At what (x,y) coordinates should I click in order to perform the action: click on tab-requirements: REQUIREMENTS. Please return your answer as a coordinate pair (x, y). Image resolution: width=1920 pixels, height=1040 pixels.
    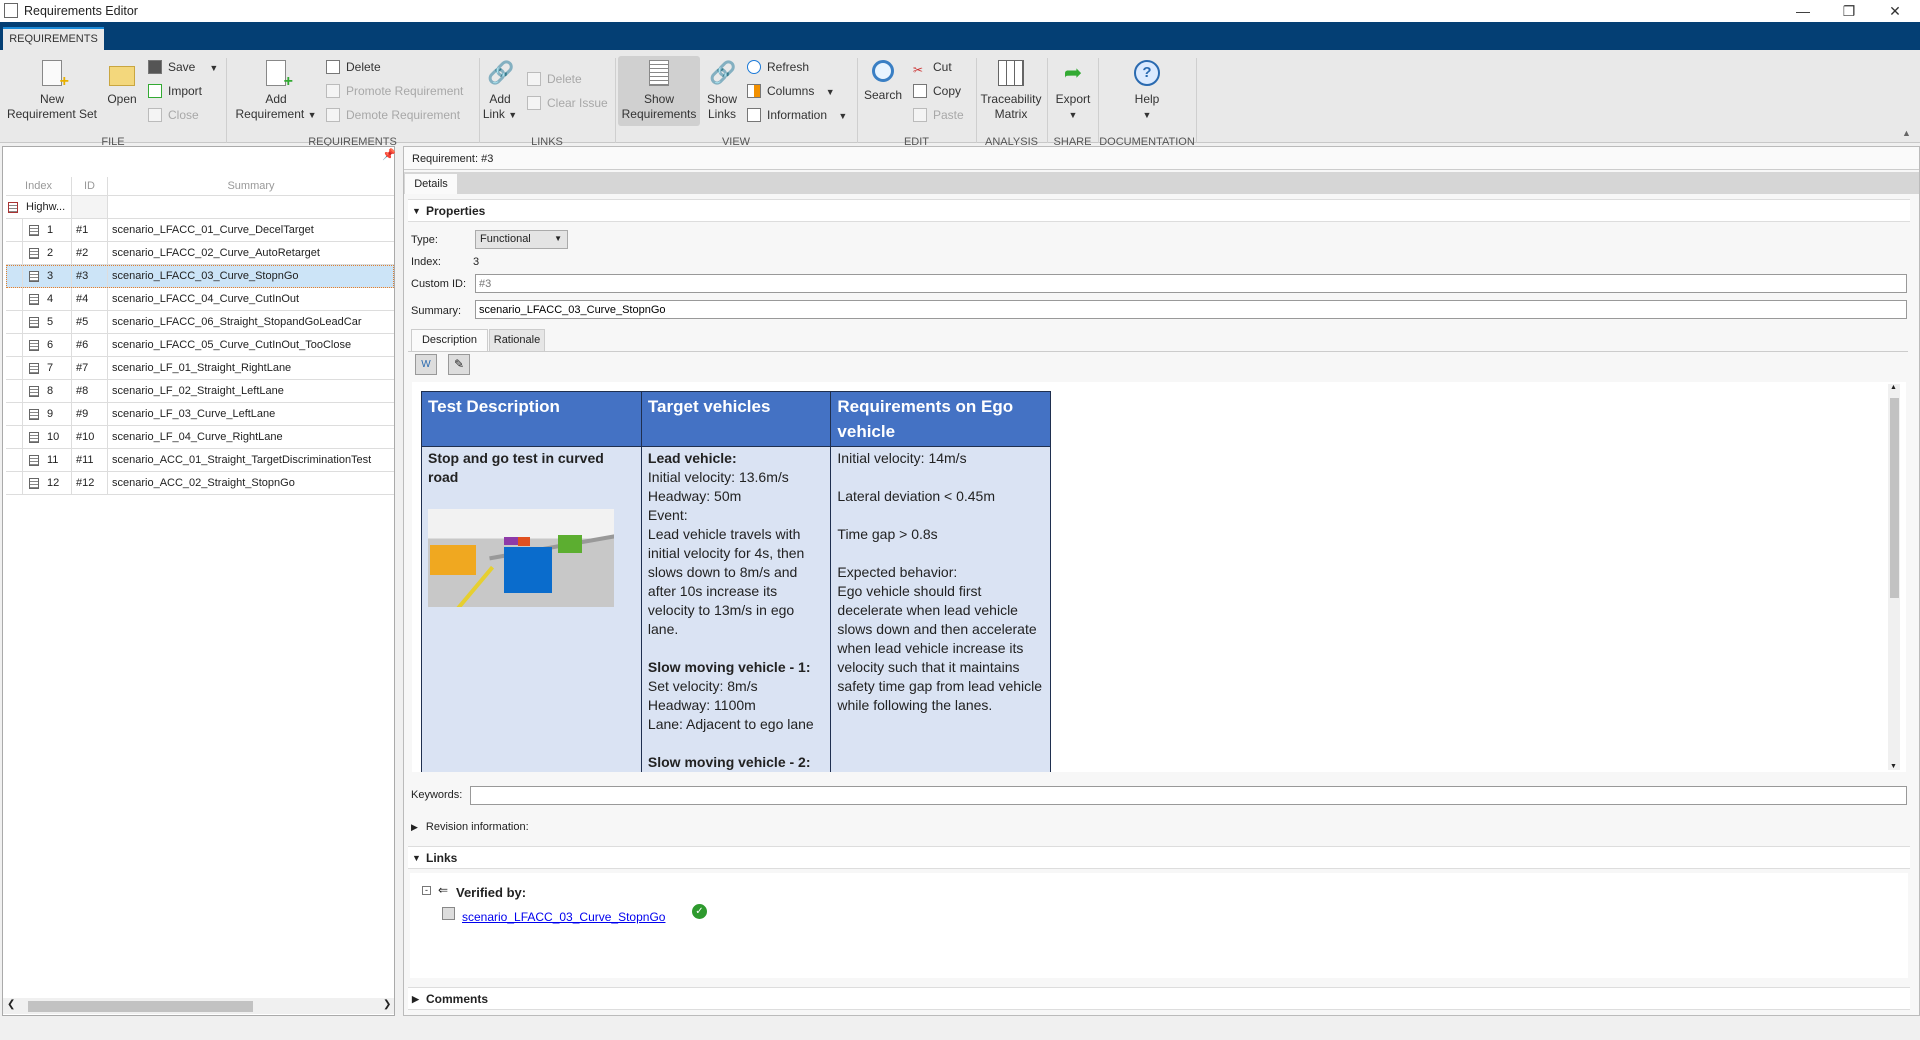
    Looking at the image, I should click on (53, 38).